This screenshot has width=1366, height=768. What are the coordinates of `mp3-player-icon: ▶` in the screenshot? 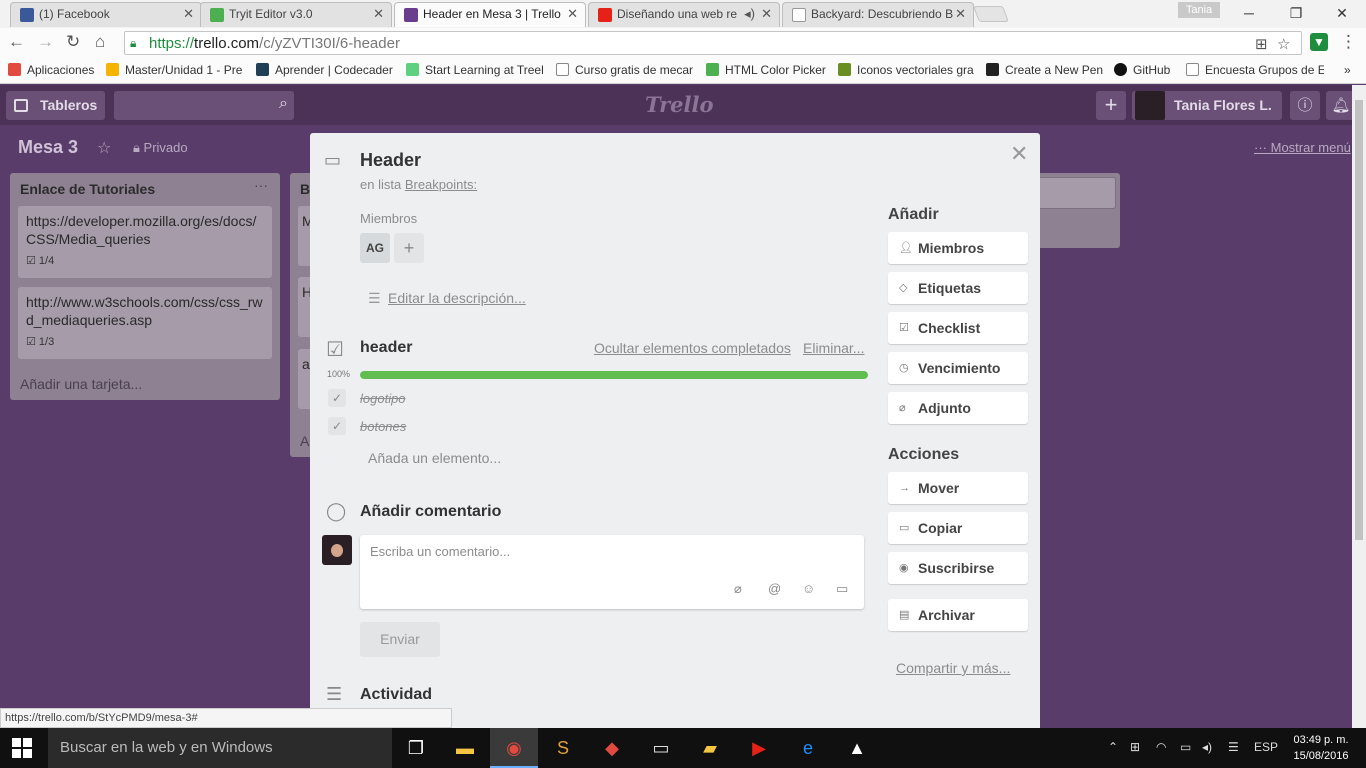 It's located at (759, 748).